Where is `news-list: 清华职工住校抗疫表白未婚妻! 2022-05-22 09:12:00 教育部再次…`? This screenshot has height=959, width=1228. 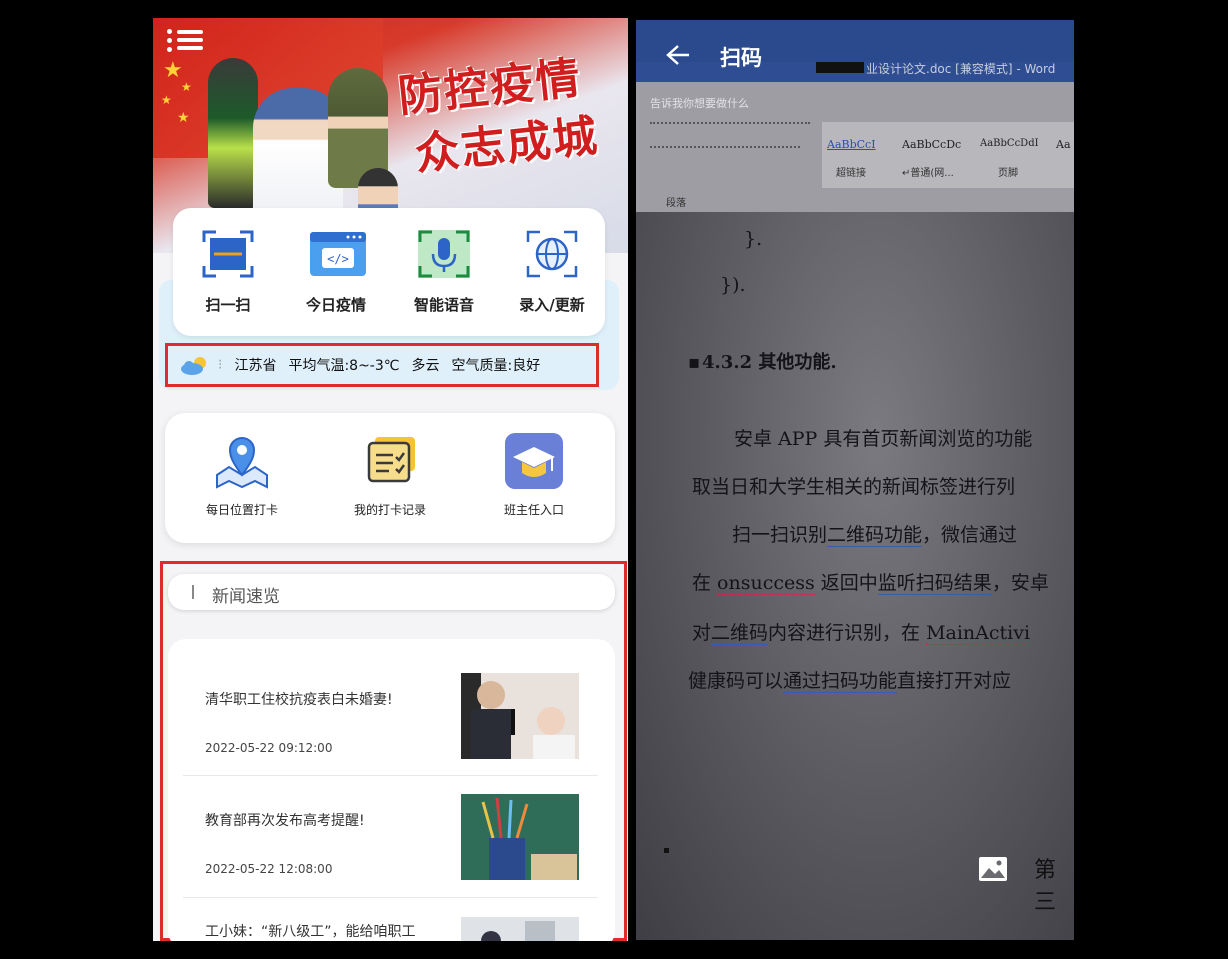 news-list: 清华职工住校抗疫表白未婚妻! 2022-05-22 09:12:00 教育部再次… is located at coordinates (391, 790).